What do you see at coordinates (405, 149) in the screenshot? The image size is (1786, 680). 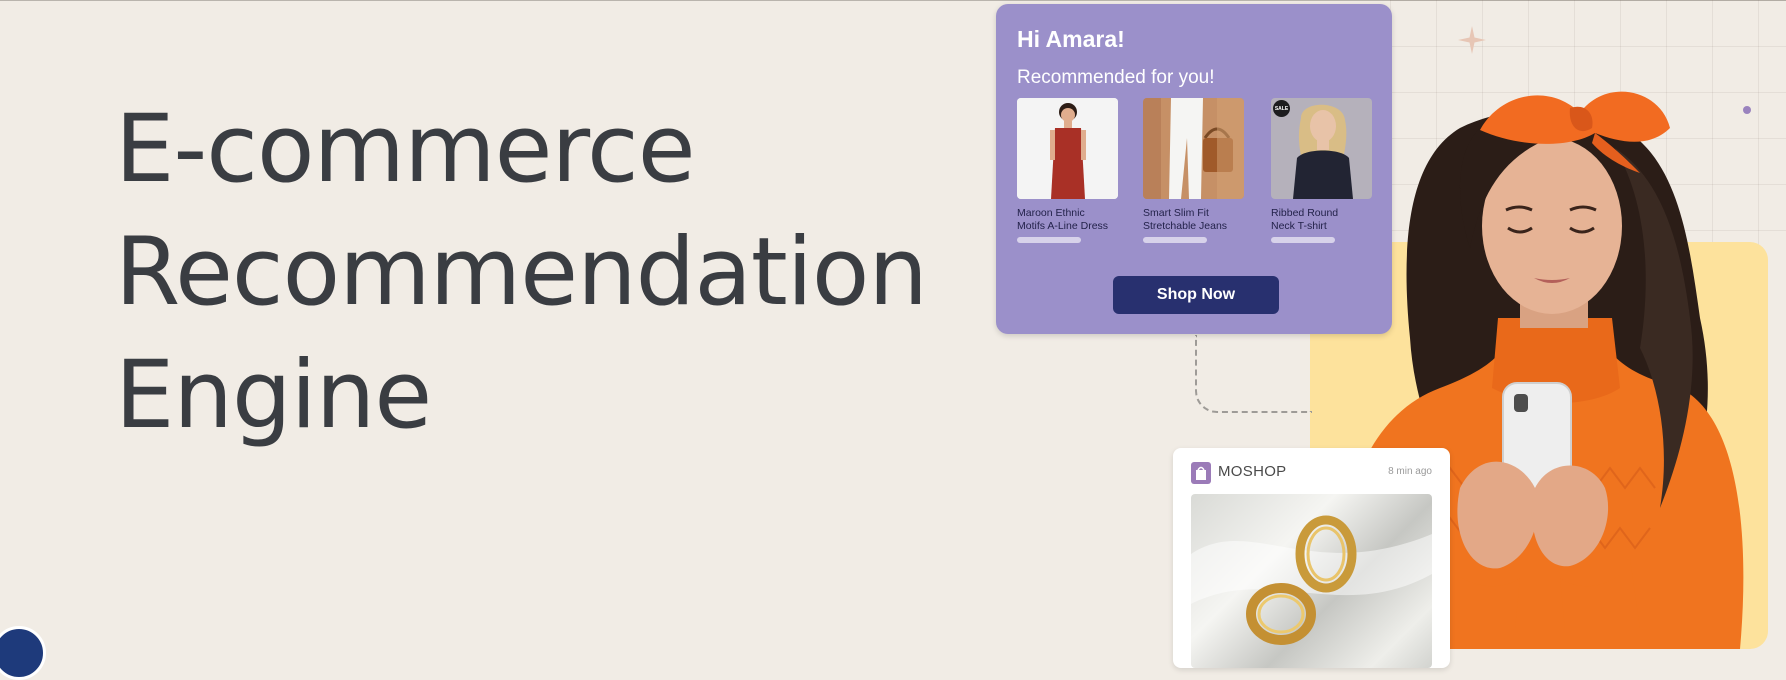 I see `title-line-1: E-commerce` at bounding box center [405, 149].